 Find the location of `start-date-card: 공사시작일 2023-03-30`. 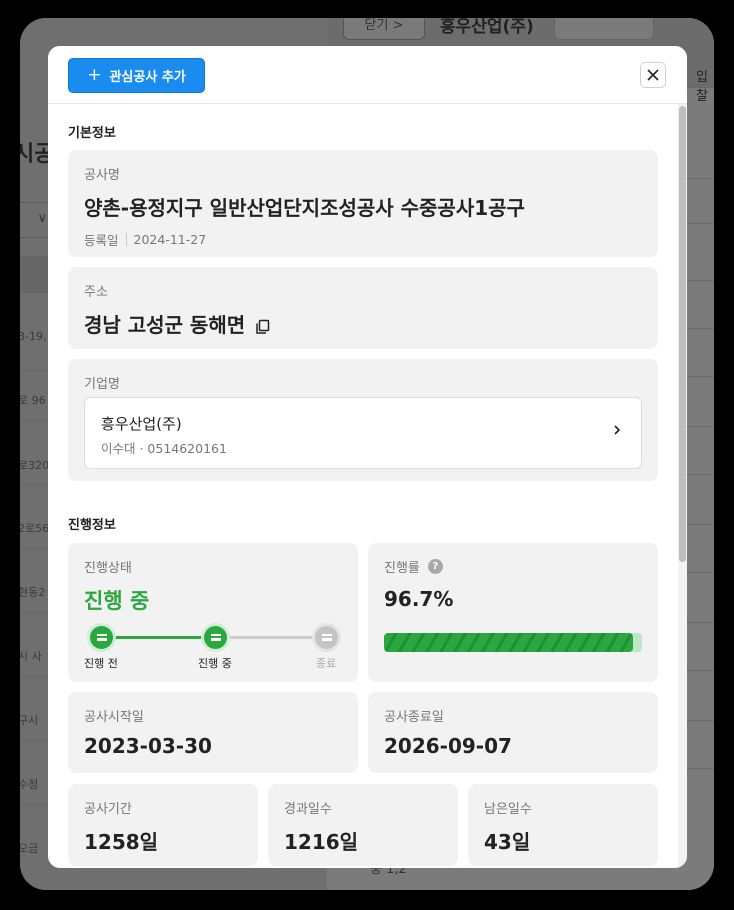

start-date-card: 공사시작일 2023-03-30 is located at coordinates (213, 732).